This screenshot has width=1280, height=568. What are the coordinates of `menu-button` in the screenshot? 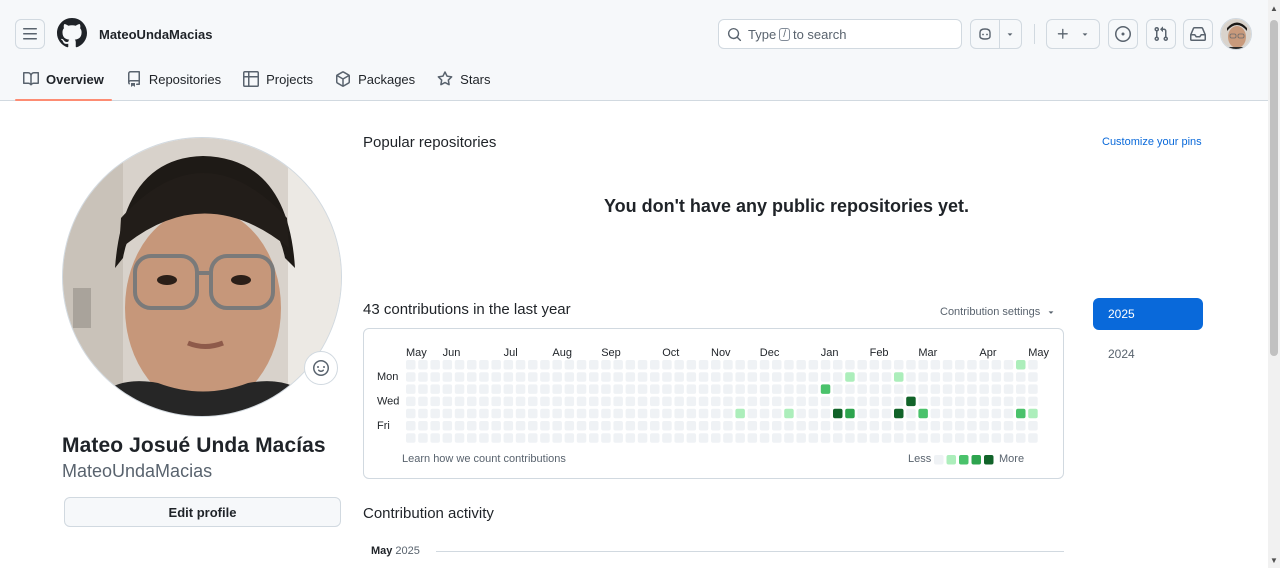 It's located at (30, 34).